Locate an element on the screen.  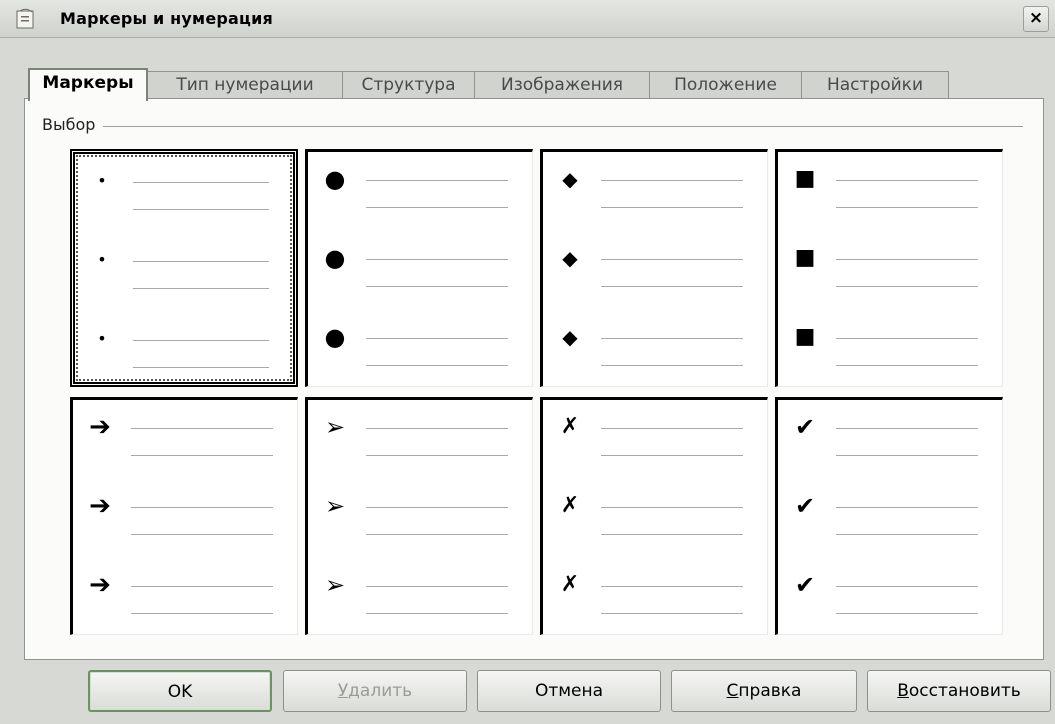
tab-images: Изображения is located at coordinates (562, 85).